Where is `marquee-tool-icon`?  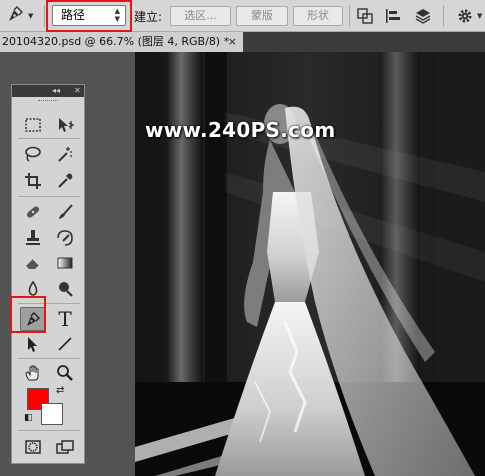
marquee-tool-icon is located at coordinates (33, 125).